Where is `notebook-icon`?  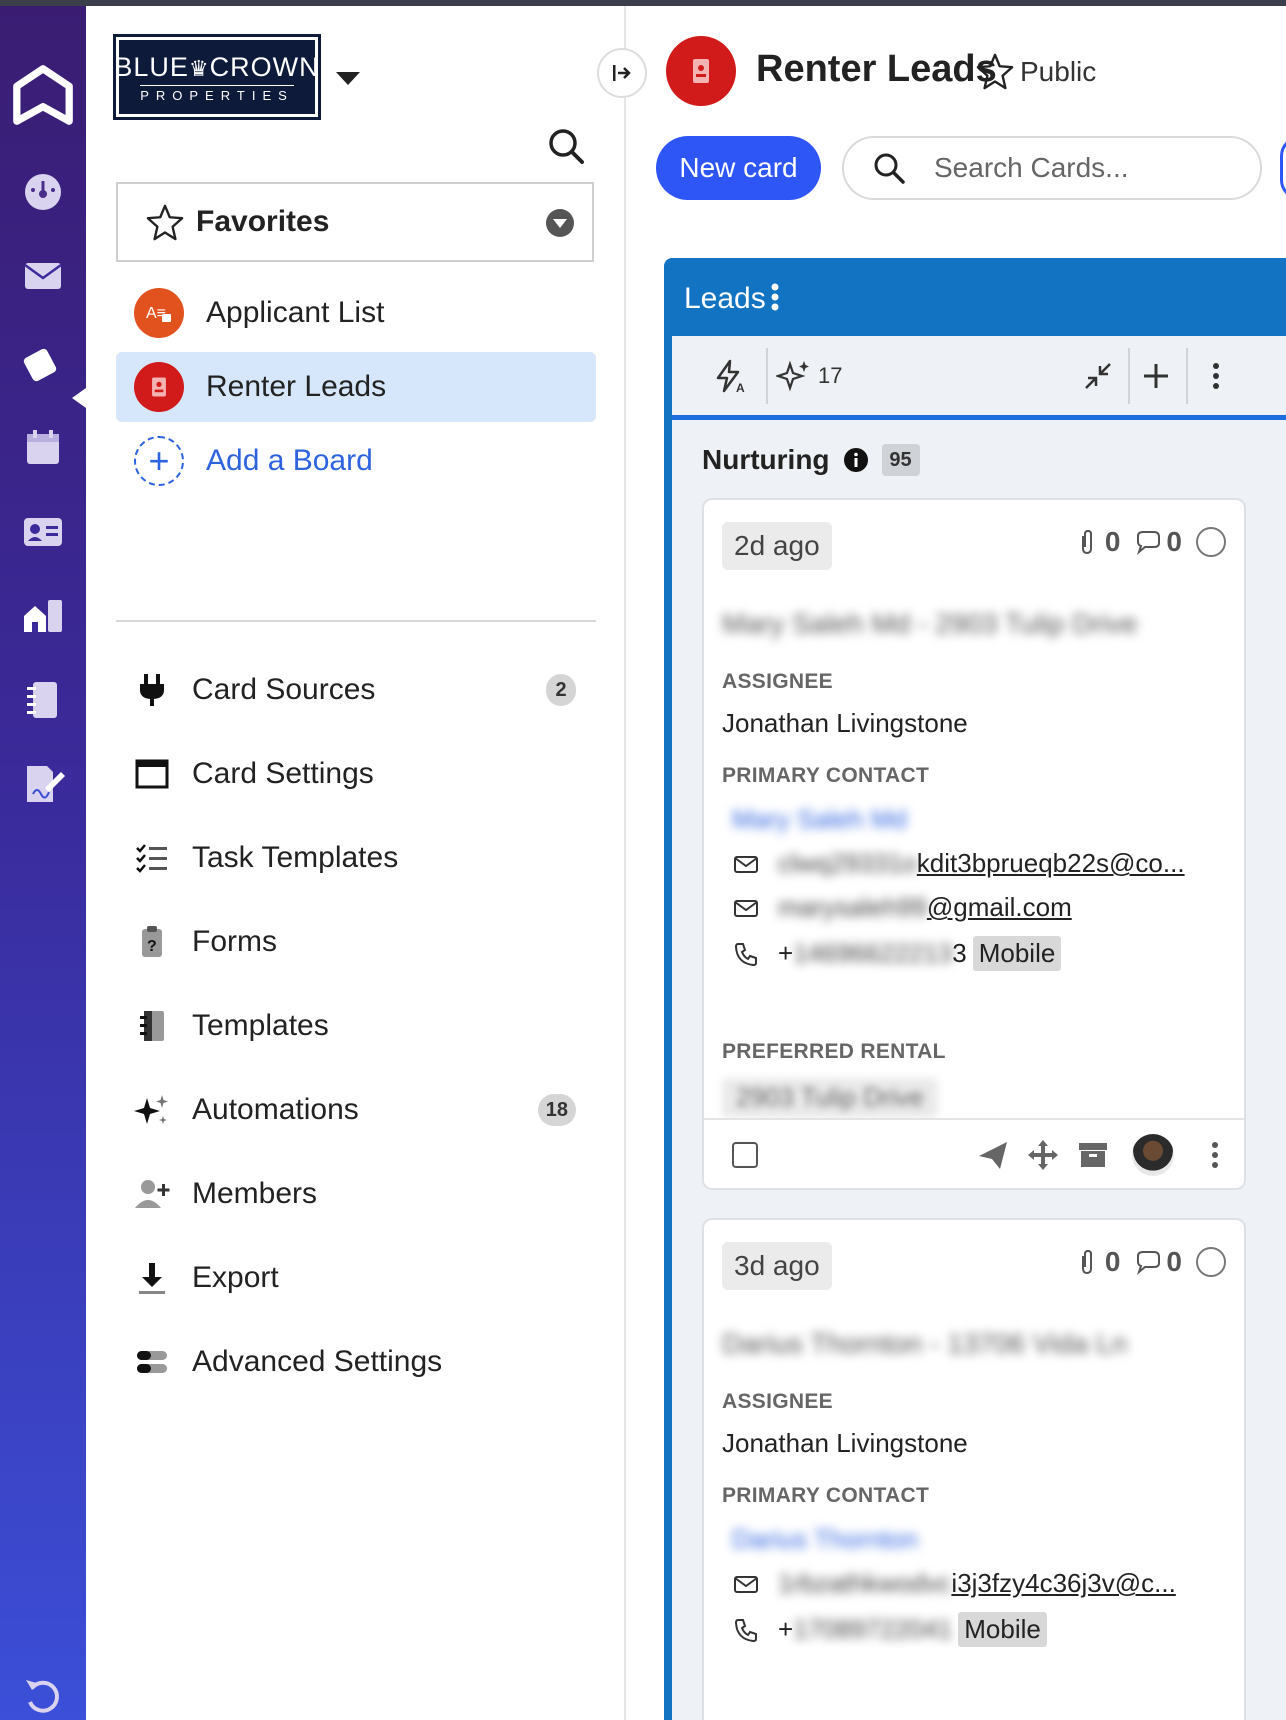
notebook-icon is located at coordinates (43, 700).